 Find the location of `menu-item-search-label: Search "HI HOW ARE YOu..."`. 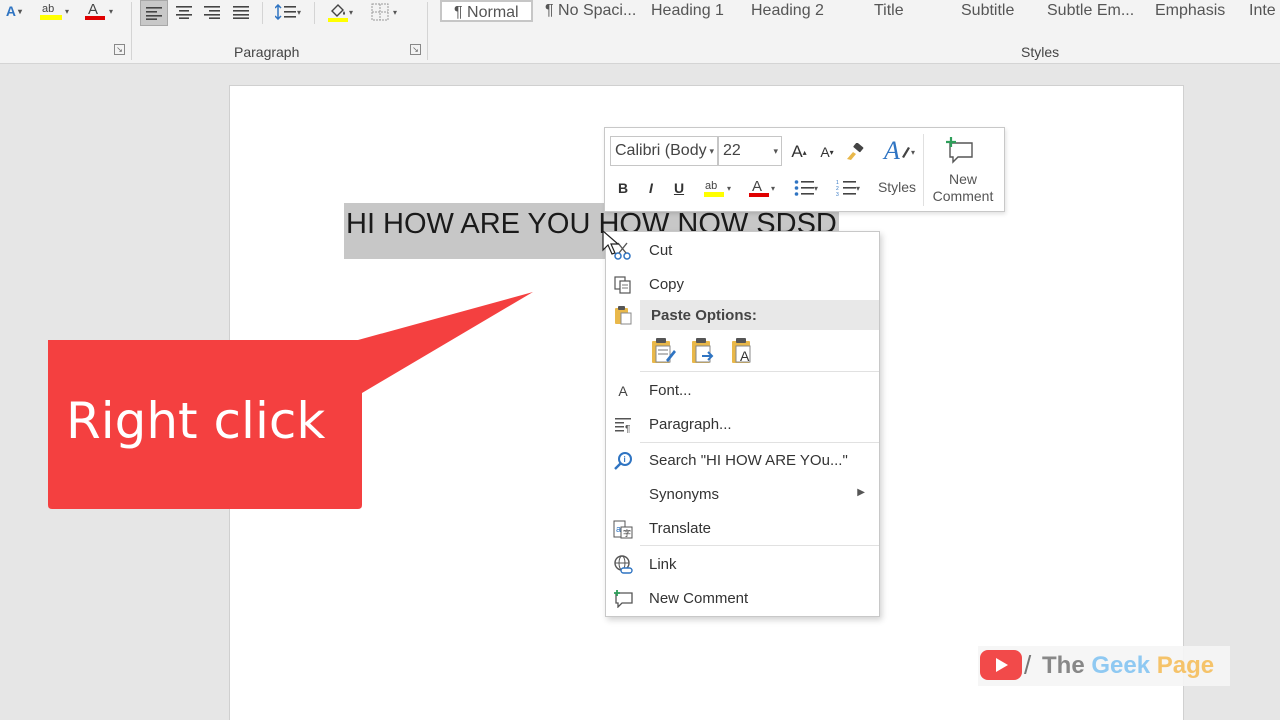

menu-item-search-label: Search "HI HOW ARE YOu..." is located at coordinates (748, 460).